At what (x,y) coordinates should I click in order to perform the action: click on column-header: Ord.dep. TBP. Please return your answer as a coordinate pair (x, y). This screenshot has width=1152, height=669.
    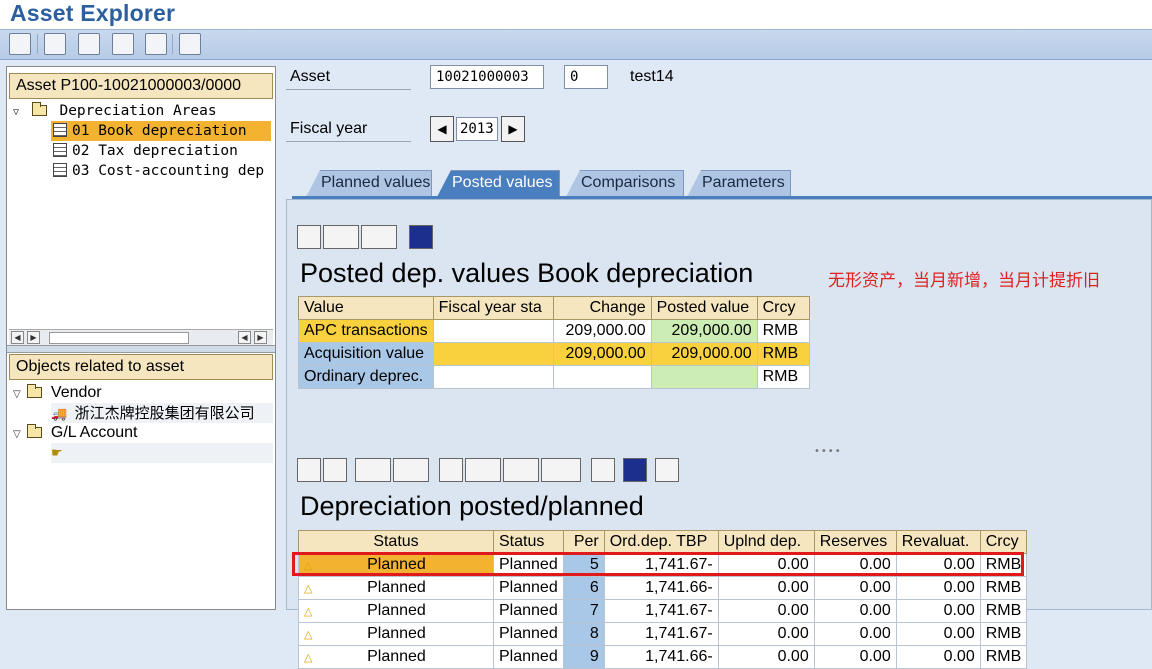
    Looking at the image, I should click on (661, 542).